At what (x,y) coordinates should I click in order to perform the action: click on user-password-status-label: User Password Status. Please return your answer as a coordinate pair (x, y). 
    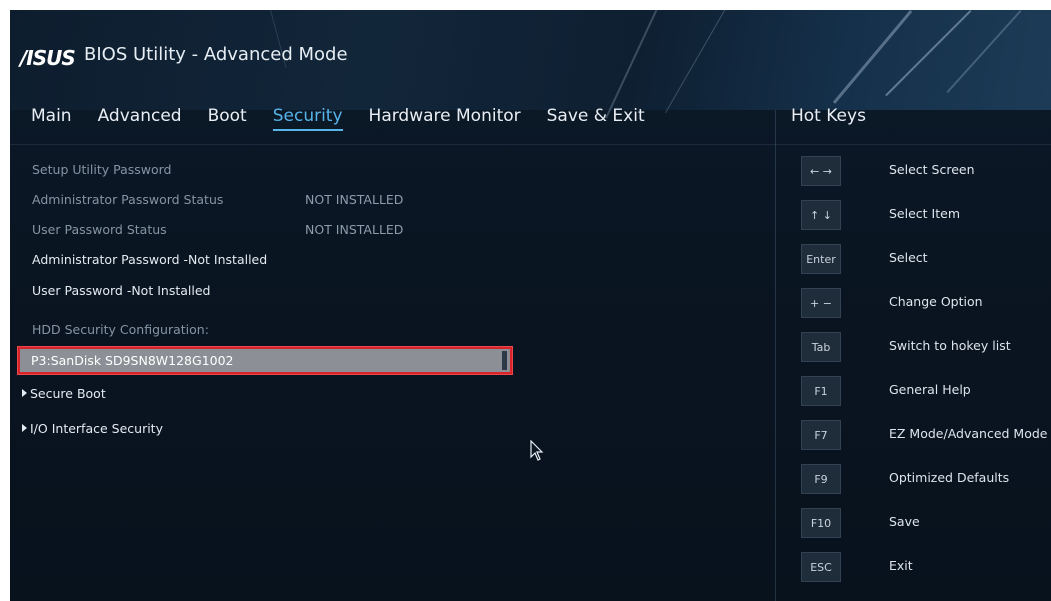
    Looking at the image, I should click on (99, 229).